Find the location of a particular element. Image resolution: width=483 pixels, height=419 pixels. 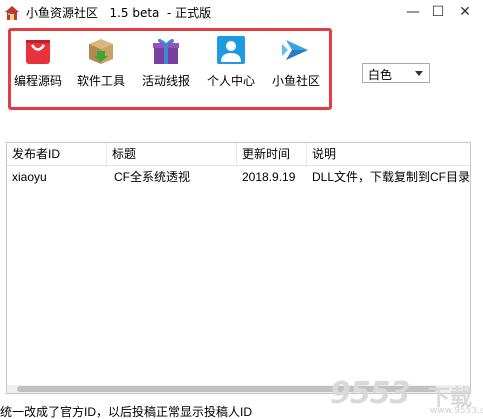

maximize-icon: ☐ is located at coordinates (438, 12).